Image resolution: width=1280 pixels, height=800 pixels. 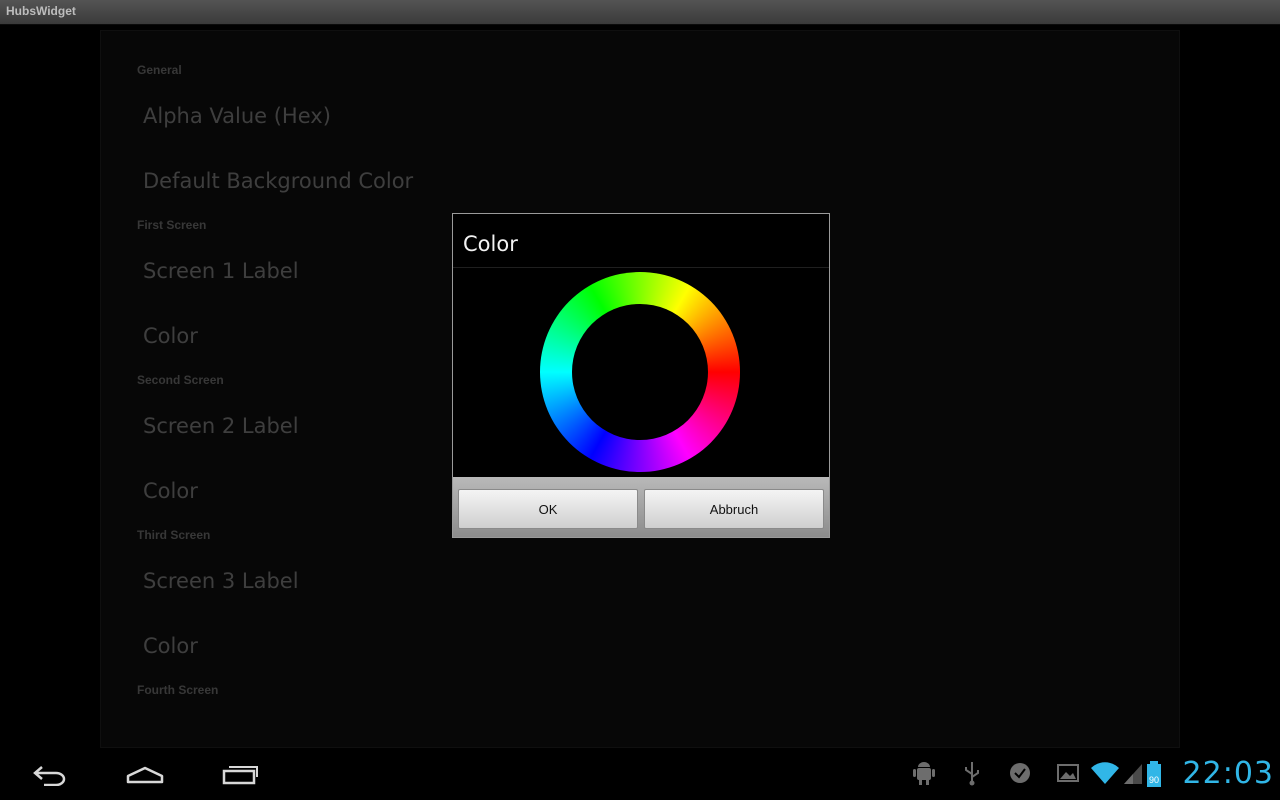 What do you see at coordinates (972, 775) in the screenshot?
I see `usb-icon` at bounding box center [972, 775].